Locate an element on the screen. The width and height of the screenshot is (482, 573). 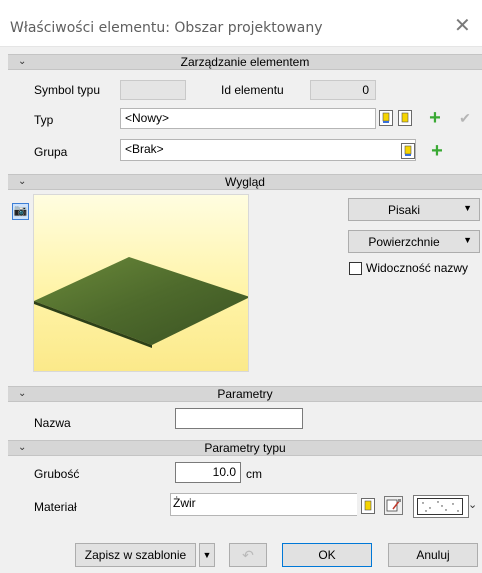
section-title: Wygląd is located at coordinates (245, 182).